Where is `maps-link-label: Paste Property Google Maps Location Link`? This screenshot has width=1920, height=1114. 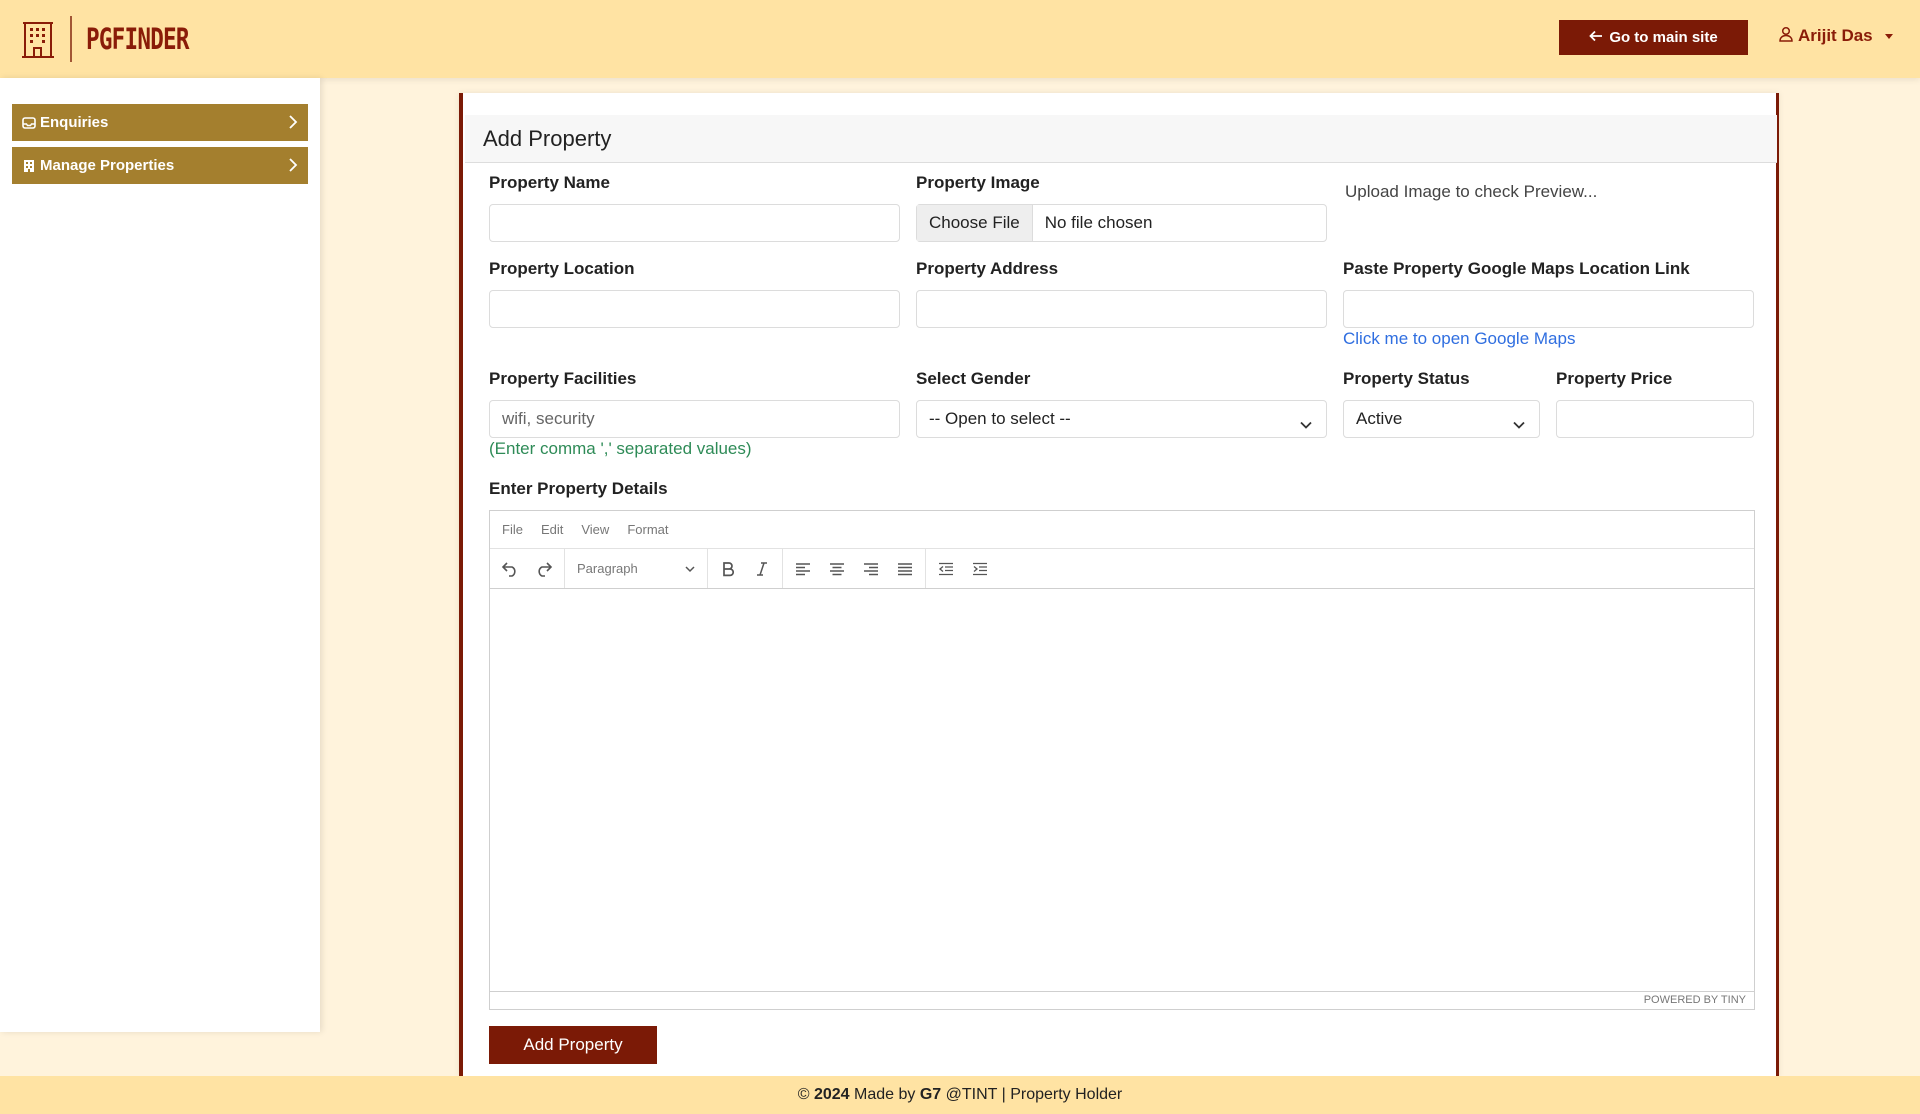 maps-link-label: Paste Property Google Maps Location Link is located at coordinates (1516, 268).